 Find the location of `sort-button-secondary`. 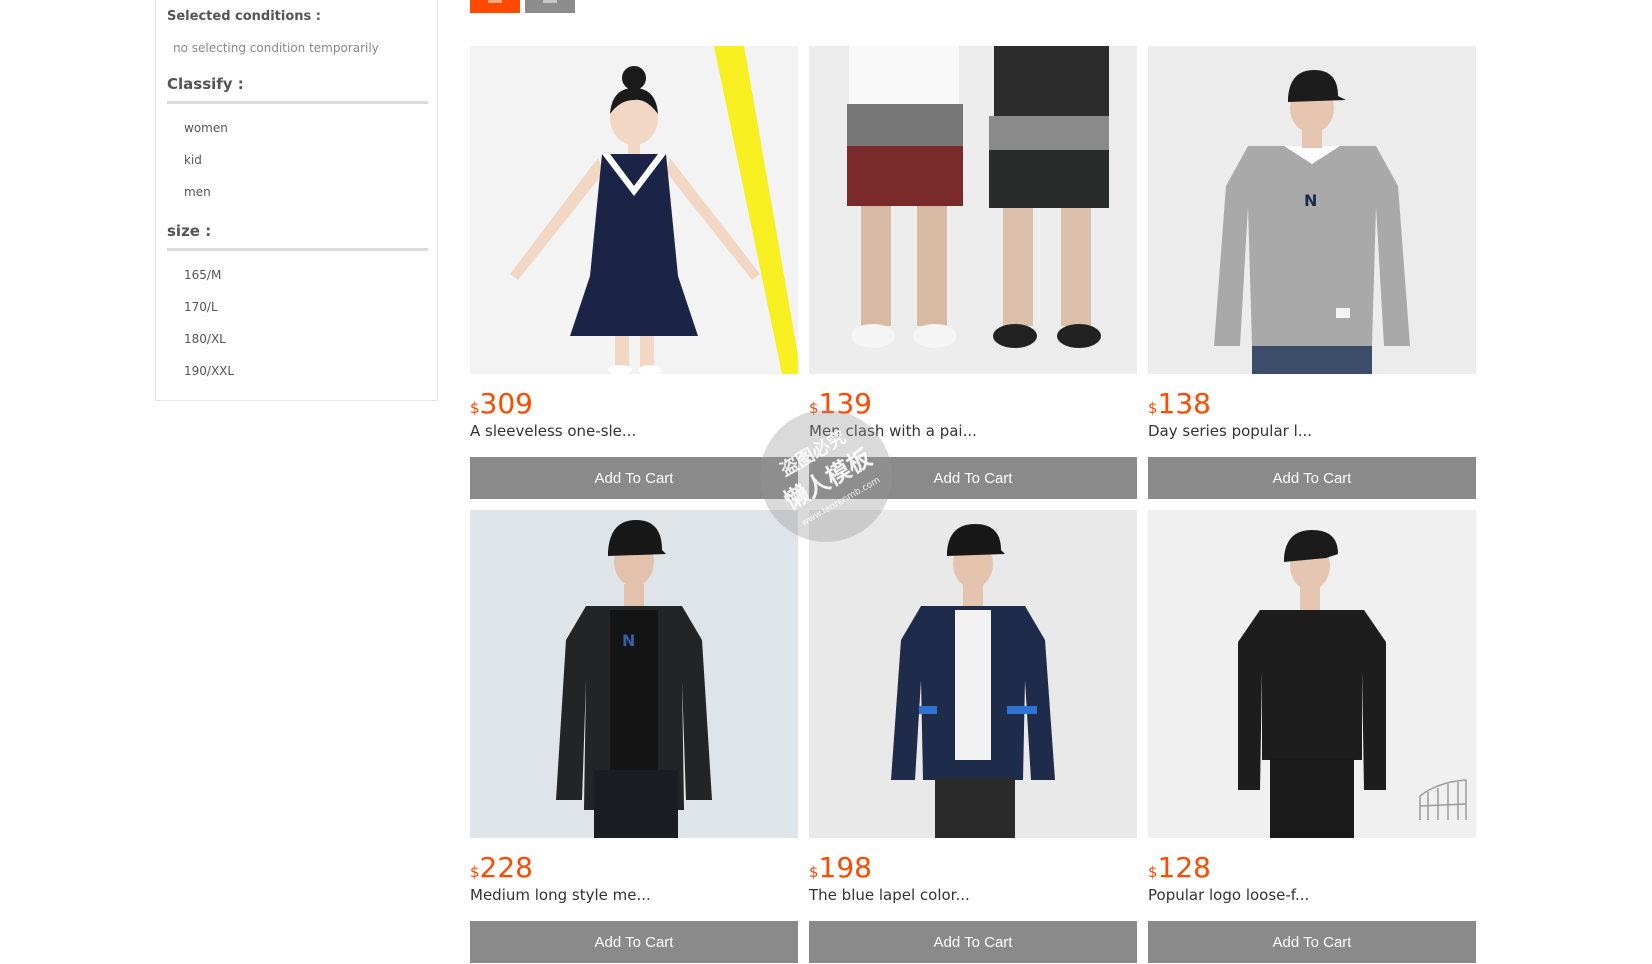

sort-button-secondary is located at coordinates (550, 6).